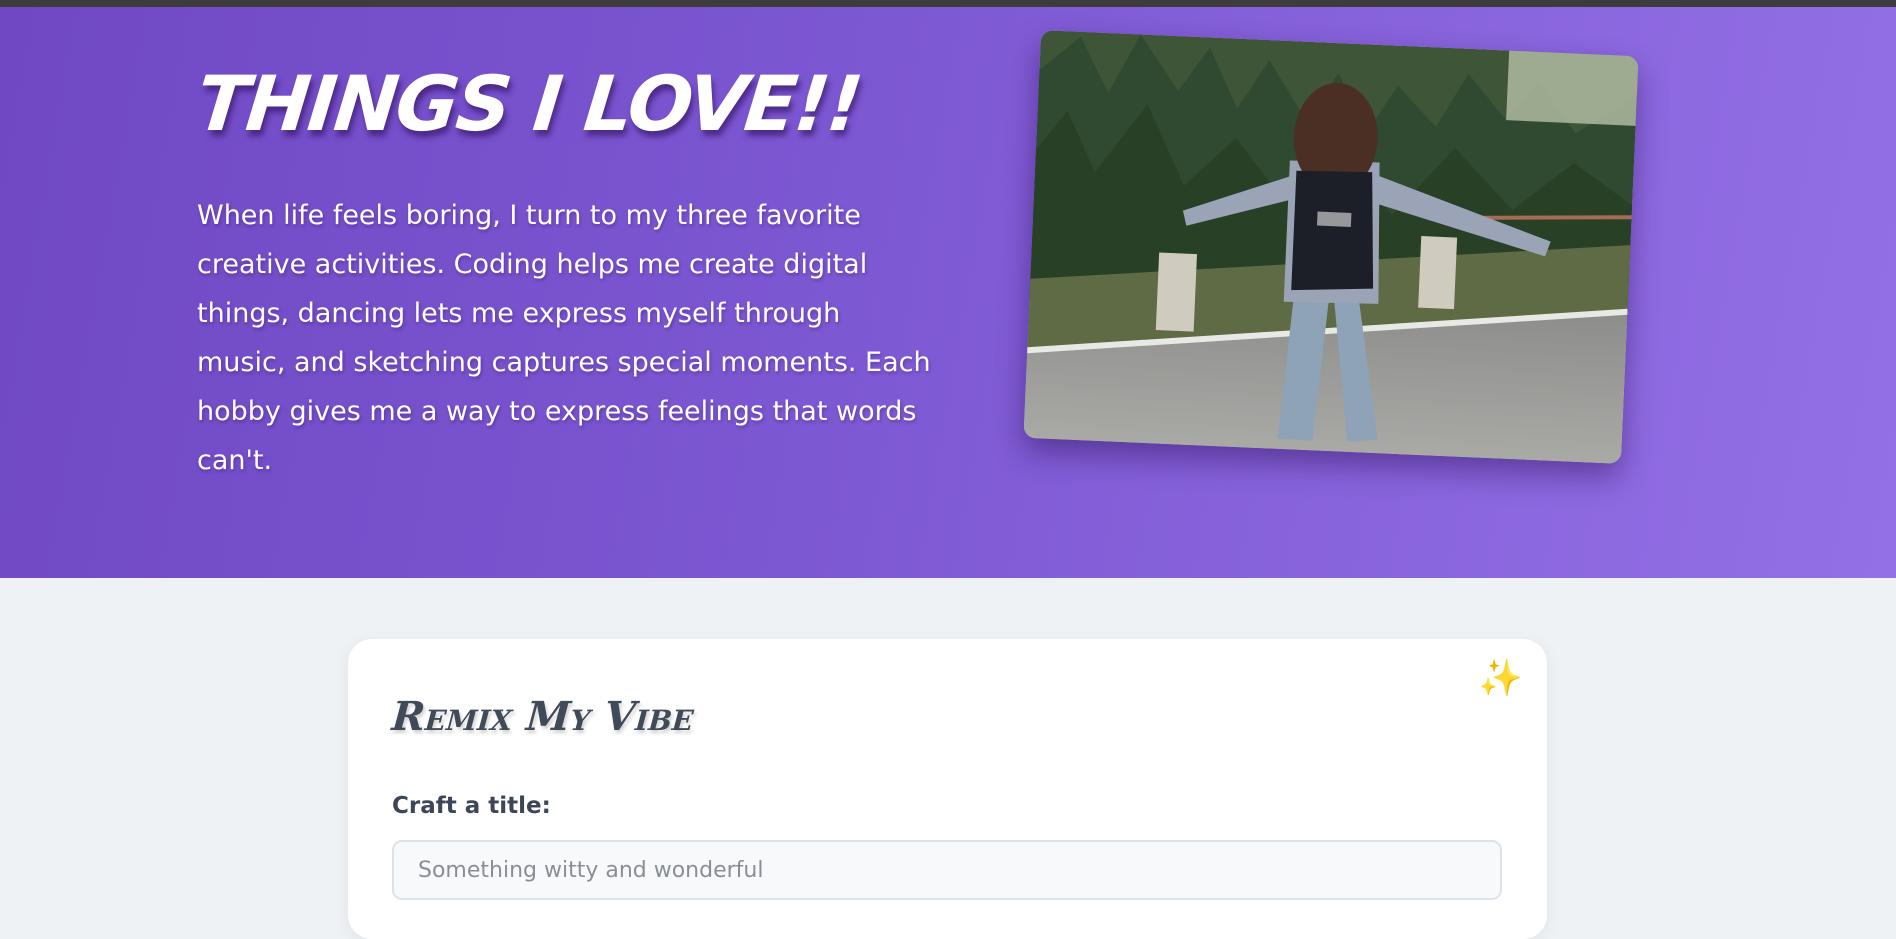  What do you see at coordinates (1500, 678) in the screenshot?
I see `sparkles-icon: ✨` at bounding box center [1500, 678].